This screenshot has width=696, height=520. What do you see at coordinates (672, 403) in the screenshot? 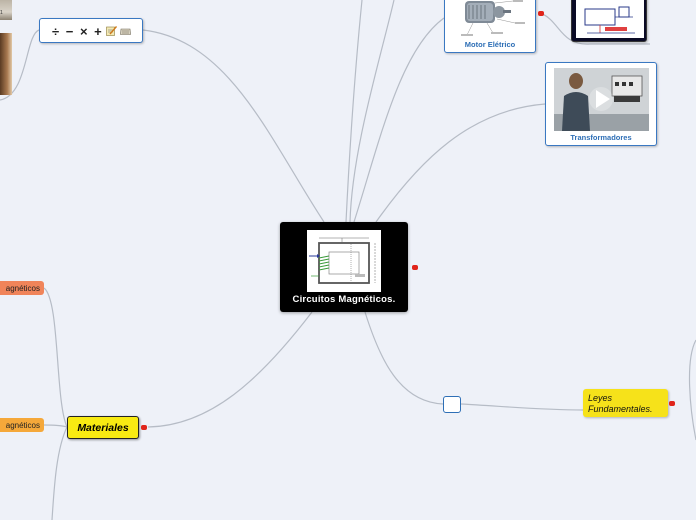
I see `leyes-node-marker` at bounding box center [672, 403].